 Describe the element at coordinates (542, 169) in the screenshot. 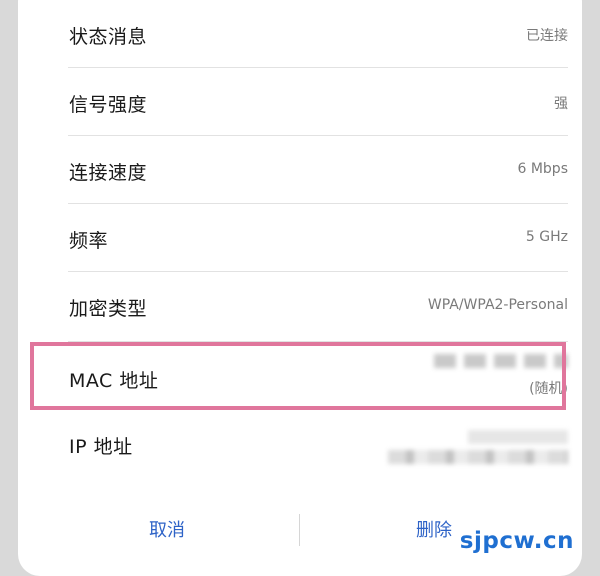

I see `speed-value: 6 Mbps` at that location.